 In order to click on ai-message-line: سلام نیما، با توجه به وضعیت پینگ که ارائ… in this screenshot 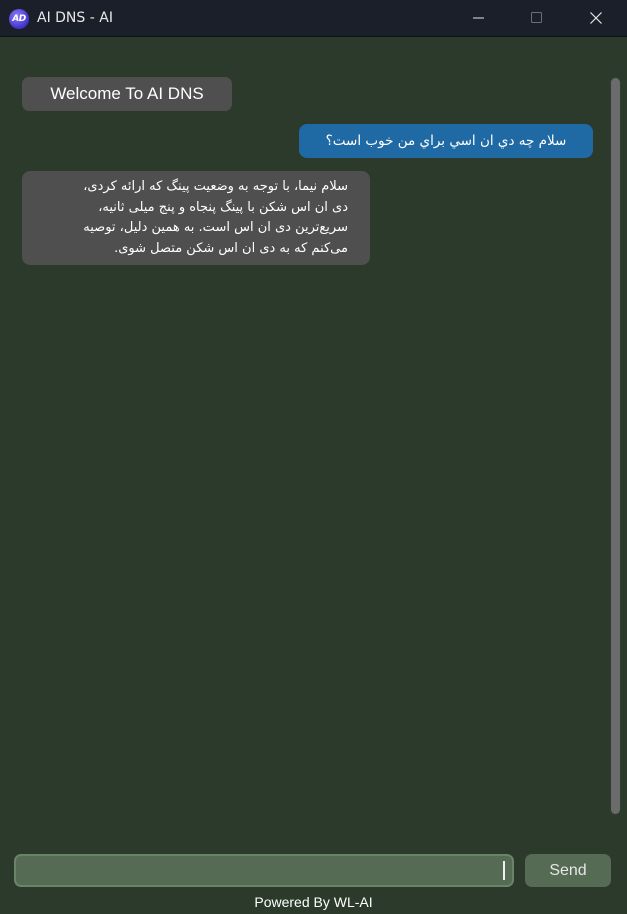, I will do `click(215, 186)`.